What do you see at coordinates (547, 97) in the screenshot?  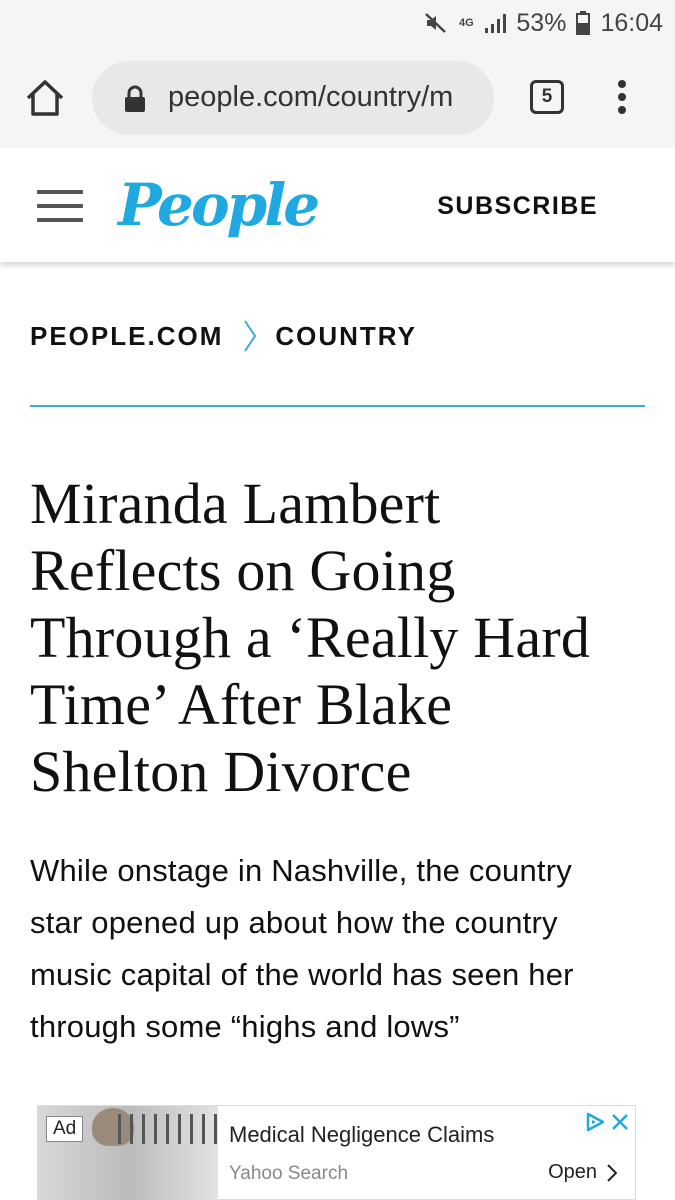 I see `tabs-button: 5` at bounding box center [547, 97].